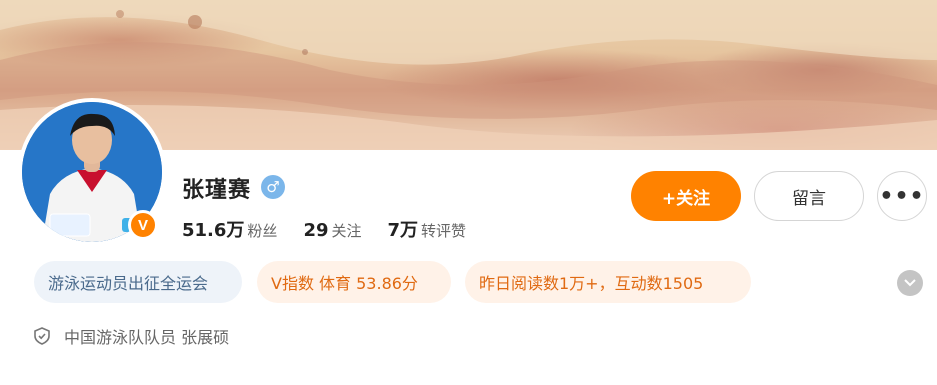 The image size is (937, 385). What do you see at coordinates (346, 231) in the screenshot?
I see `stat-label: 关注` at bounding box center [346, 231].